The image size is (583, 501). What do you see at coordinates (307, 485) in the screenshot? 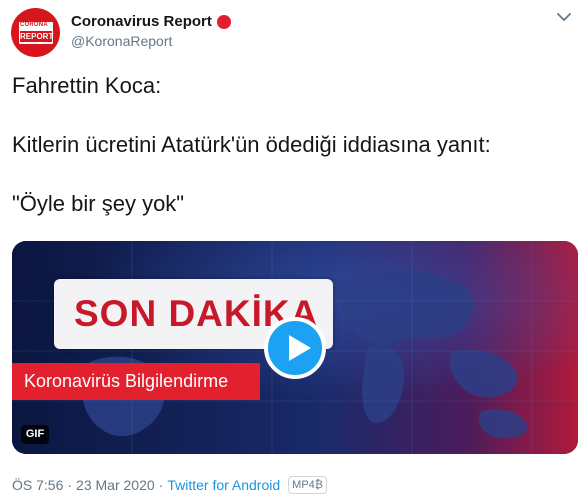
I see `media-type-tag: MP4₿` at bounding box center [307, 485].